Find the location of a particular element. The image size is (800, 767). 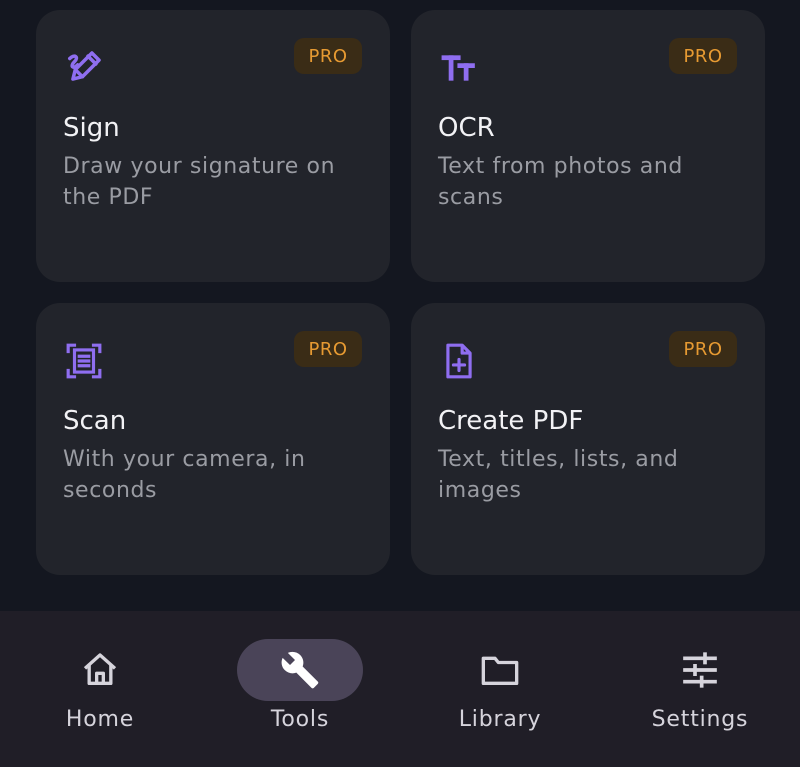

nav-item-tools: Tools is located at coordinates (300, 689).